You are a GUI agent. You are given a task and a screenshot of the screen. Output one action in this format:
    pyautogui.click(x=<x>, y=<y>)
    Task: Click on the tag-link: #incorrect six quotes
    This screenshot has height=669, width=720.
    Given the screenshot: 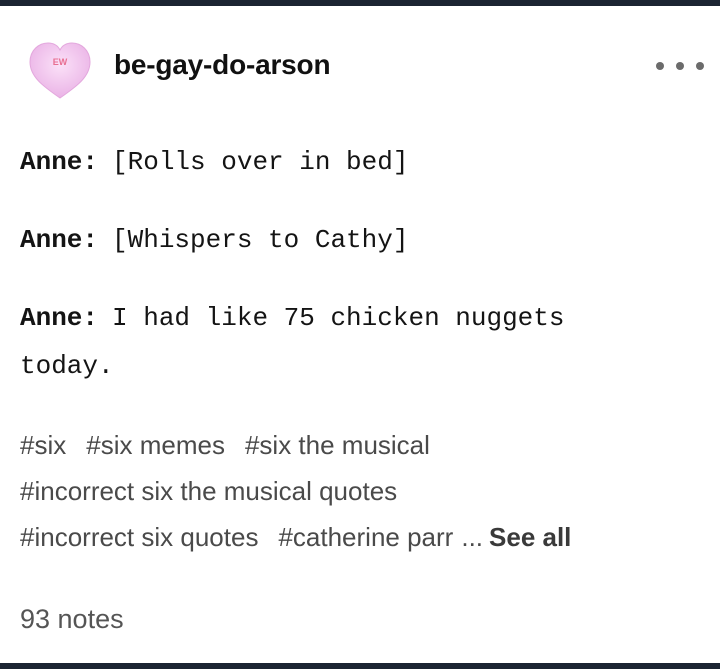 What is the action you would take?
    pyautogui.click(x=139, y=537)
    